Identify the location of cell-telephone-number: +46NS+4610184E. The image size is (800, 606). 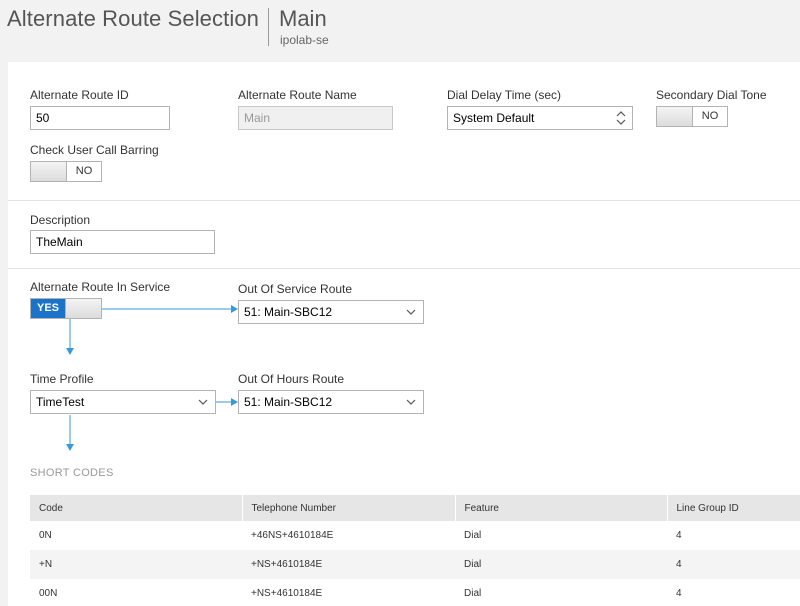
(292, 535).